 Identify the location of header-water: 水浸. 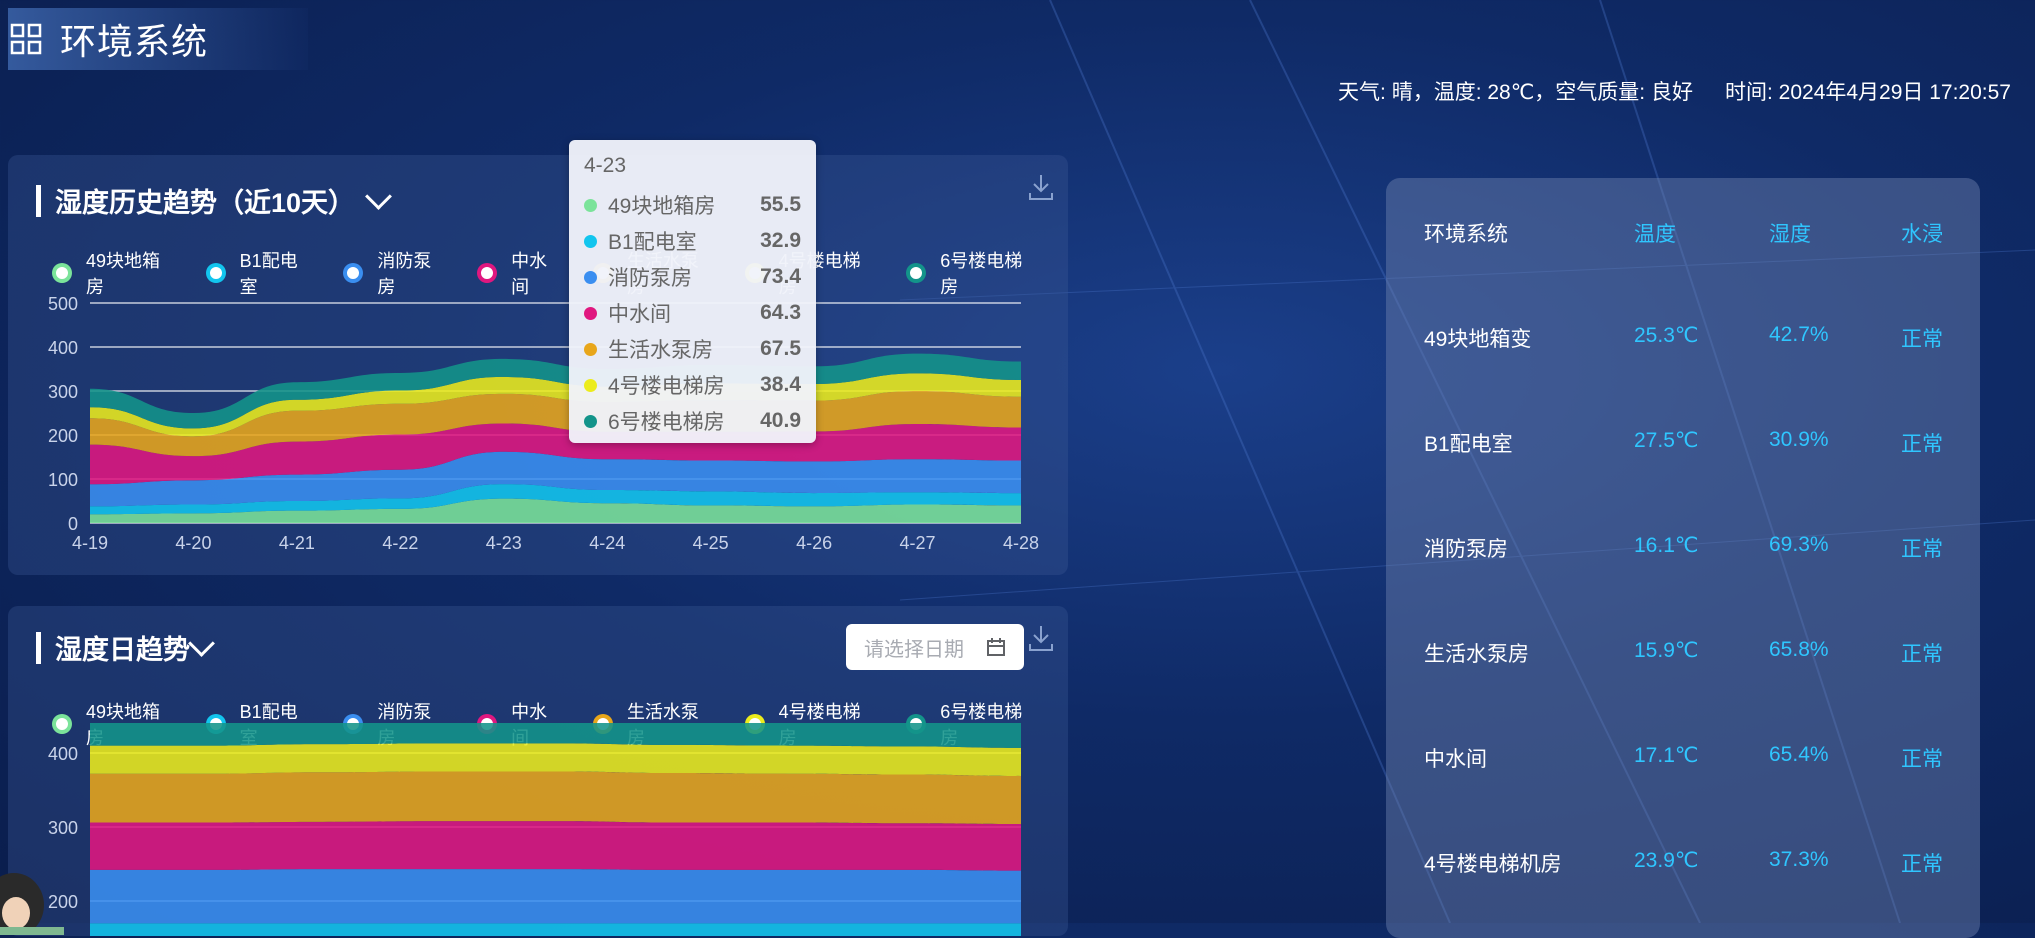
(1922, 234).